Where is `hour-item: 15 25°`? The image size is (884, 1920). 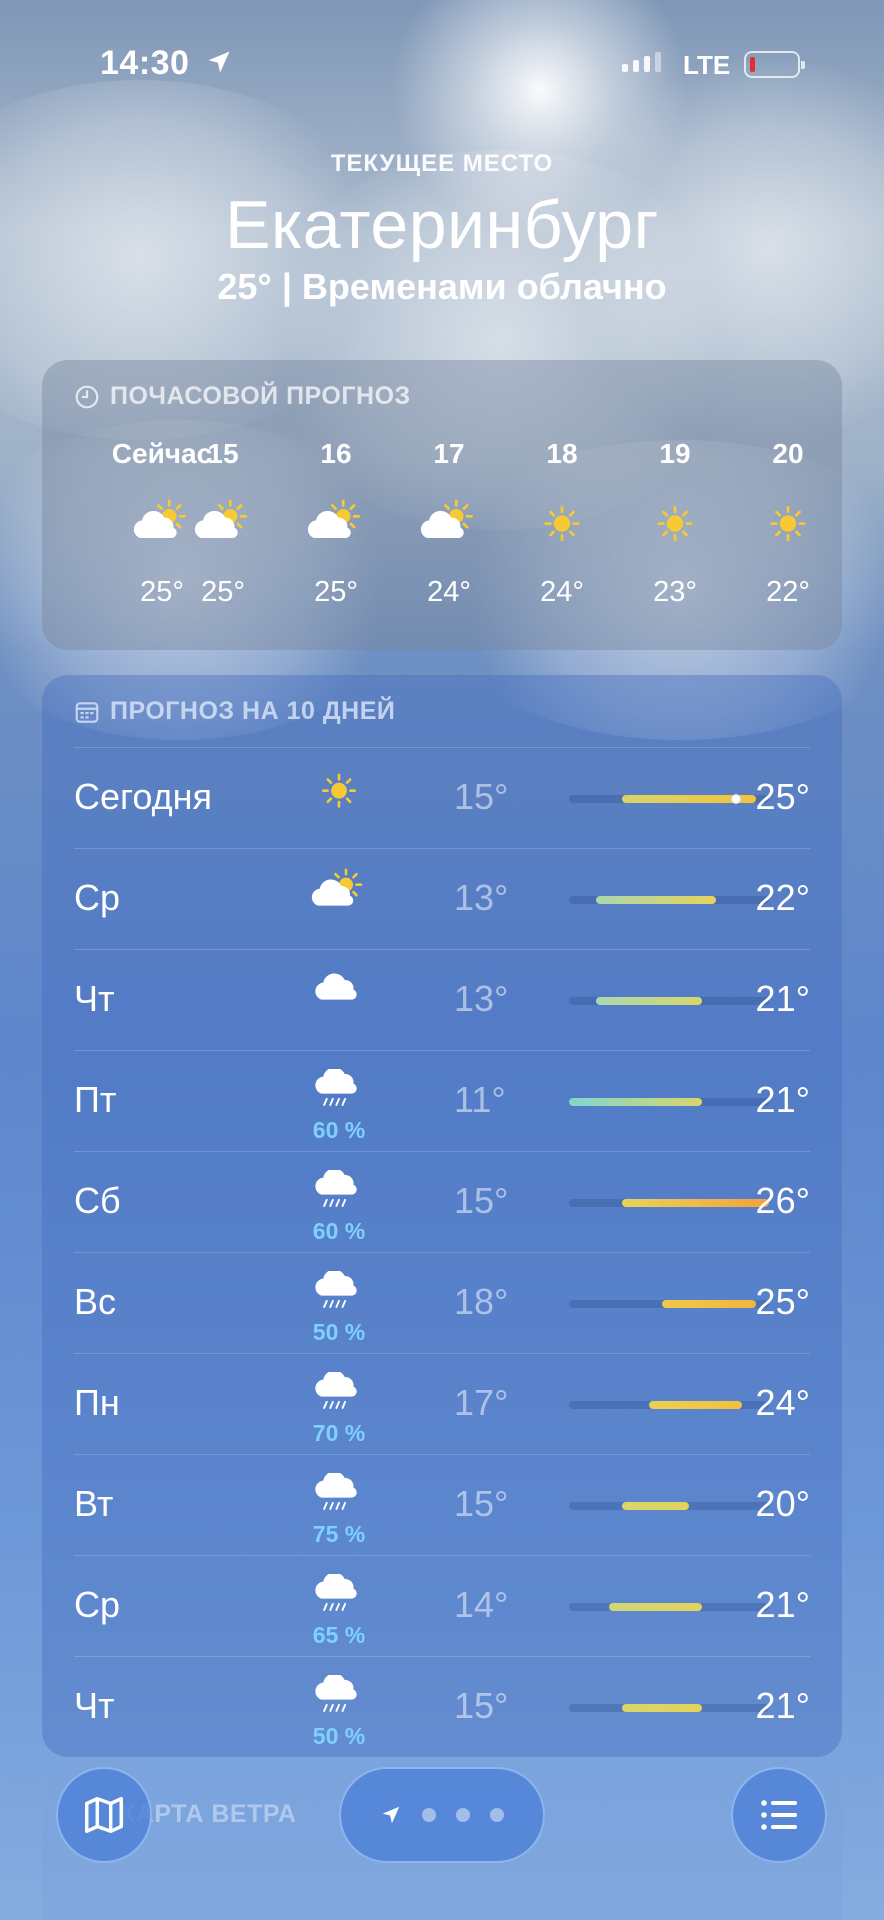
hour-item: 15 25° is located at coordinates (223, 523).